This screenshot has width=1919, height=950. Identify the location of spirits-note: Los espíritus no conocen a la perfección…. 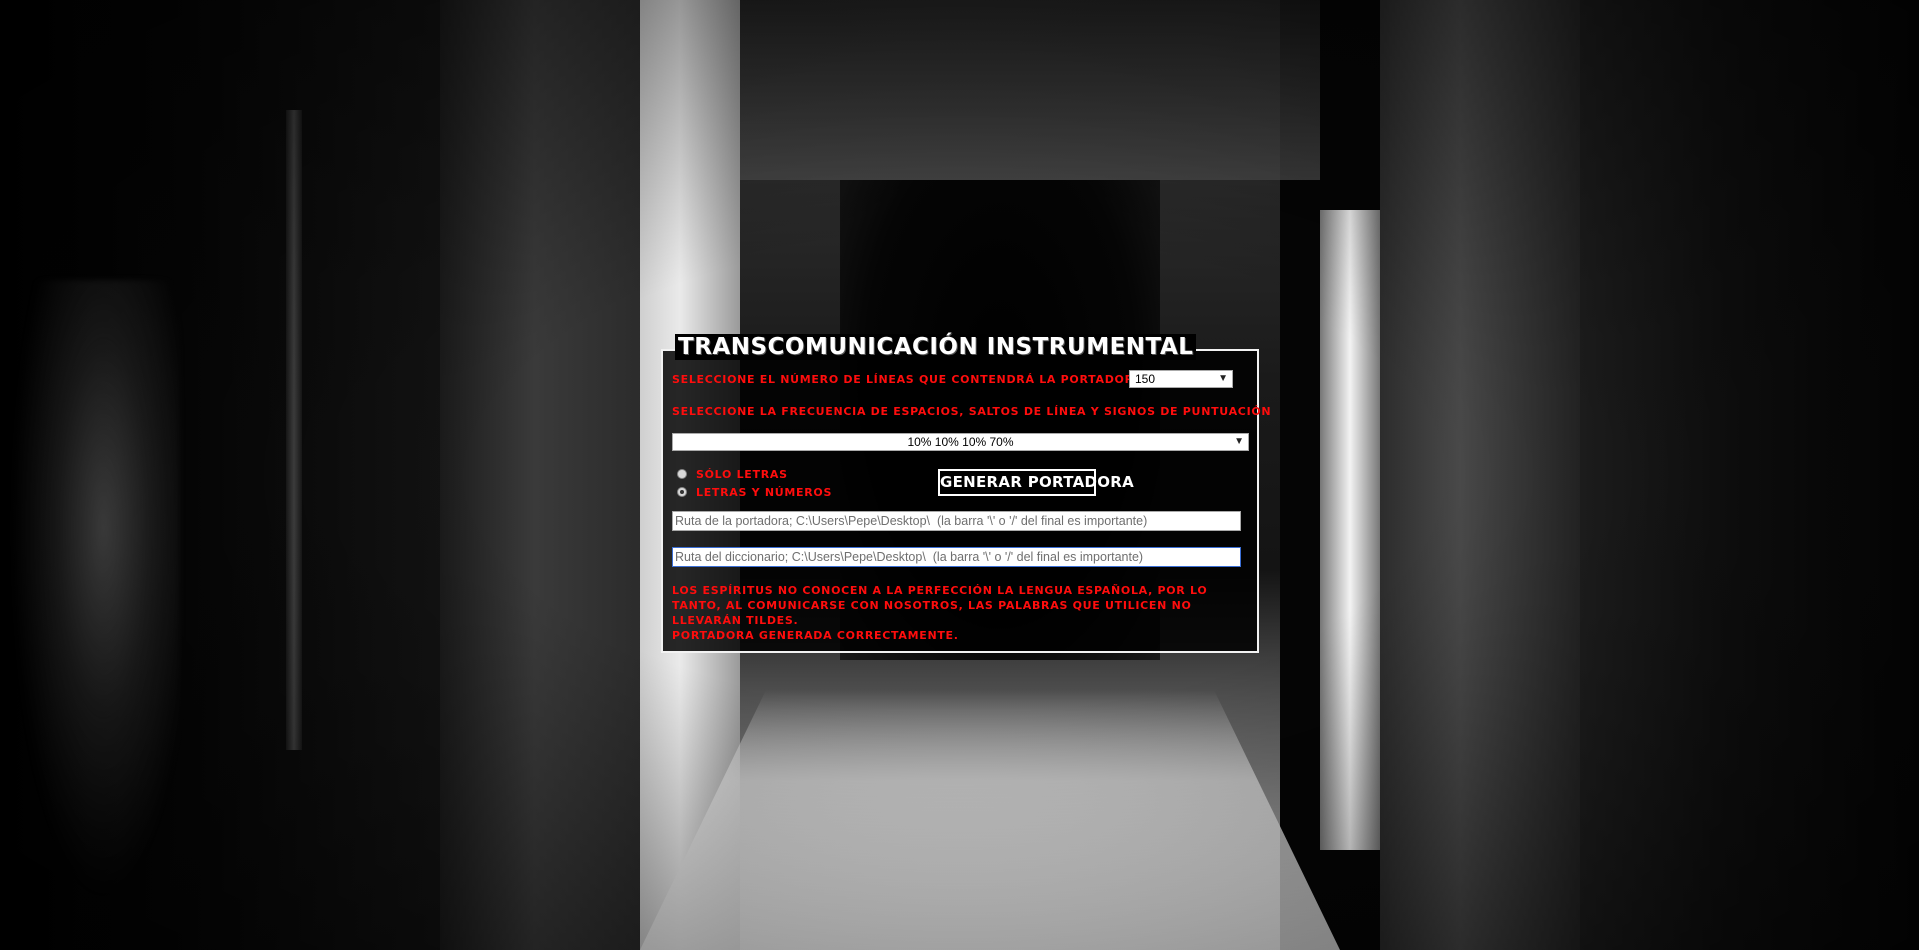
(940, 605).